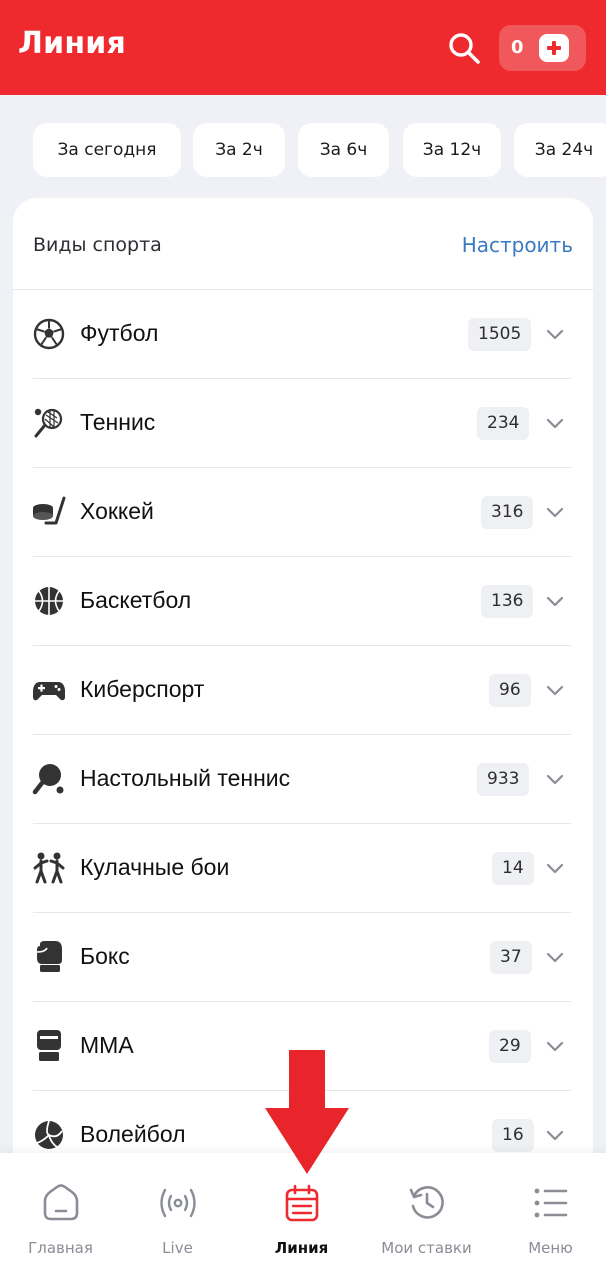 This screenshot has height=1288, width=606. Describe the element at coordinates (517, 47) in the screenshot. I see `balance-value: 0` at that location.